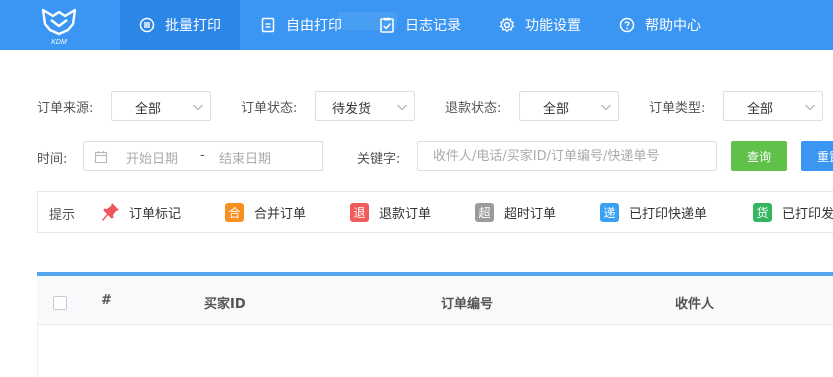  What do you see at coordinates (280, 214) in the screenshot?
I see `hint-text: 合并订单` at bounding box center [280, 214].